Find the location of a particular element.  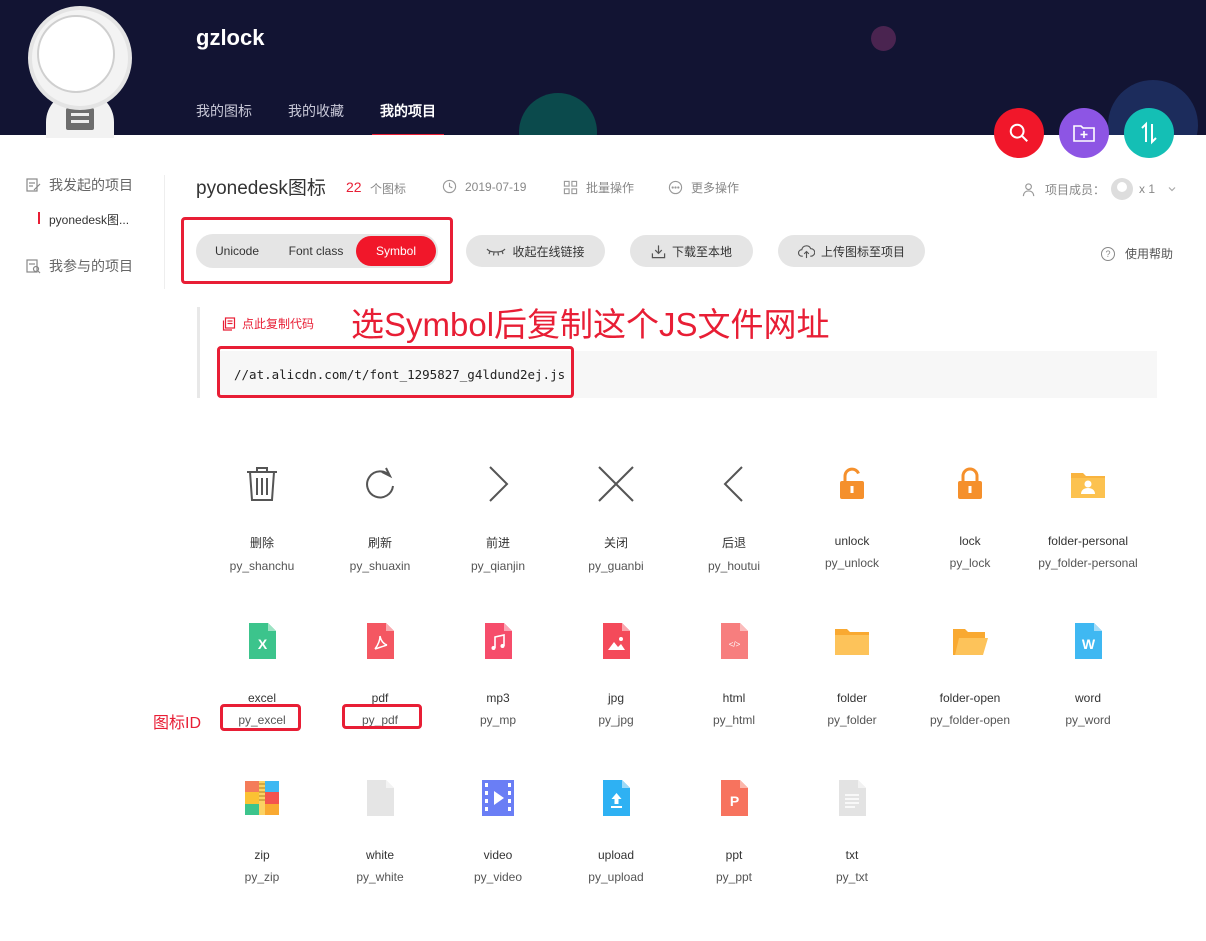

collapse-online-link-button: 收起在线链接 is located at coordinates (535, 251).